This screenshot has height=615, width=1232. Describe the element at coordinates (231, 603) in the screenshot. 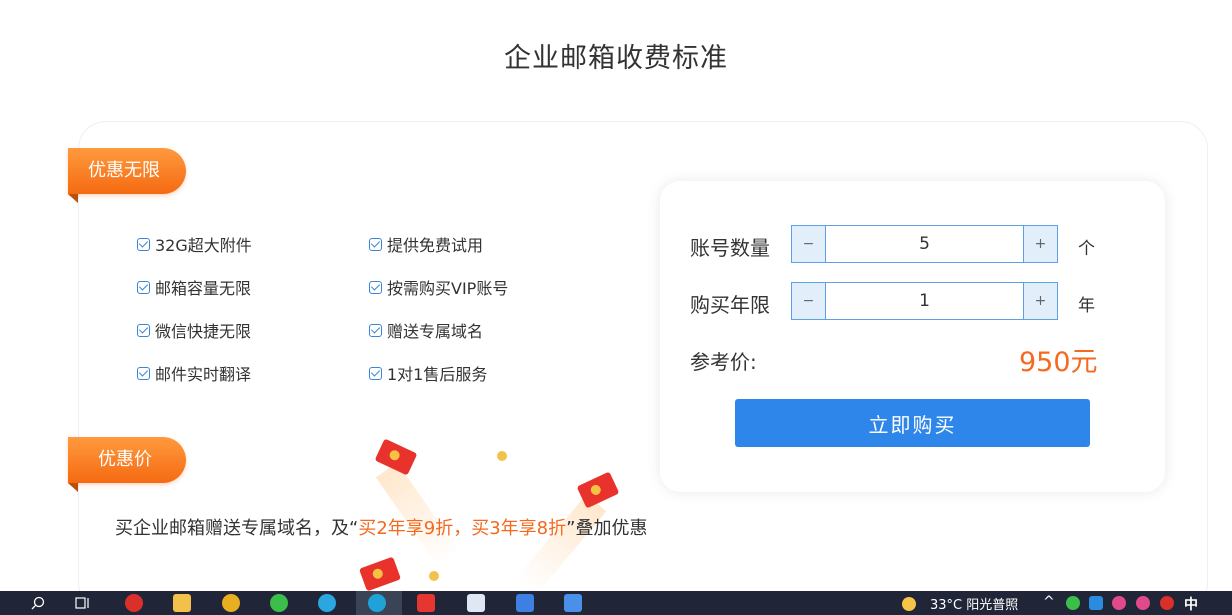

I see `qq-icon` at that location.